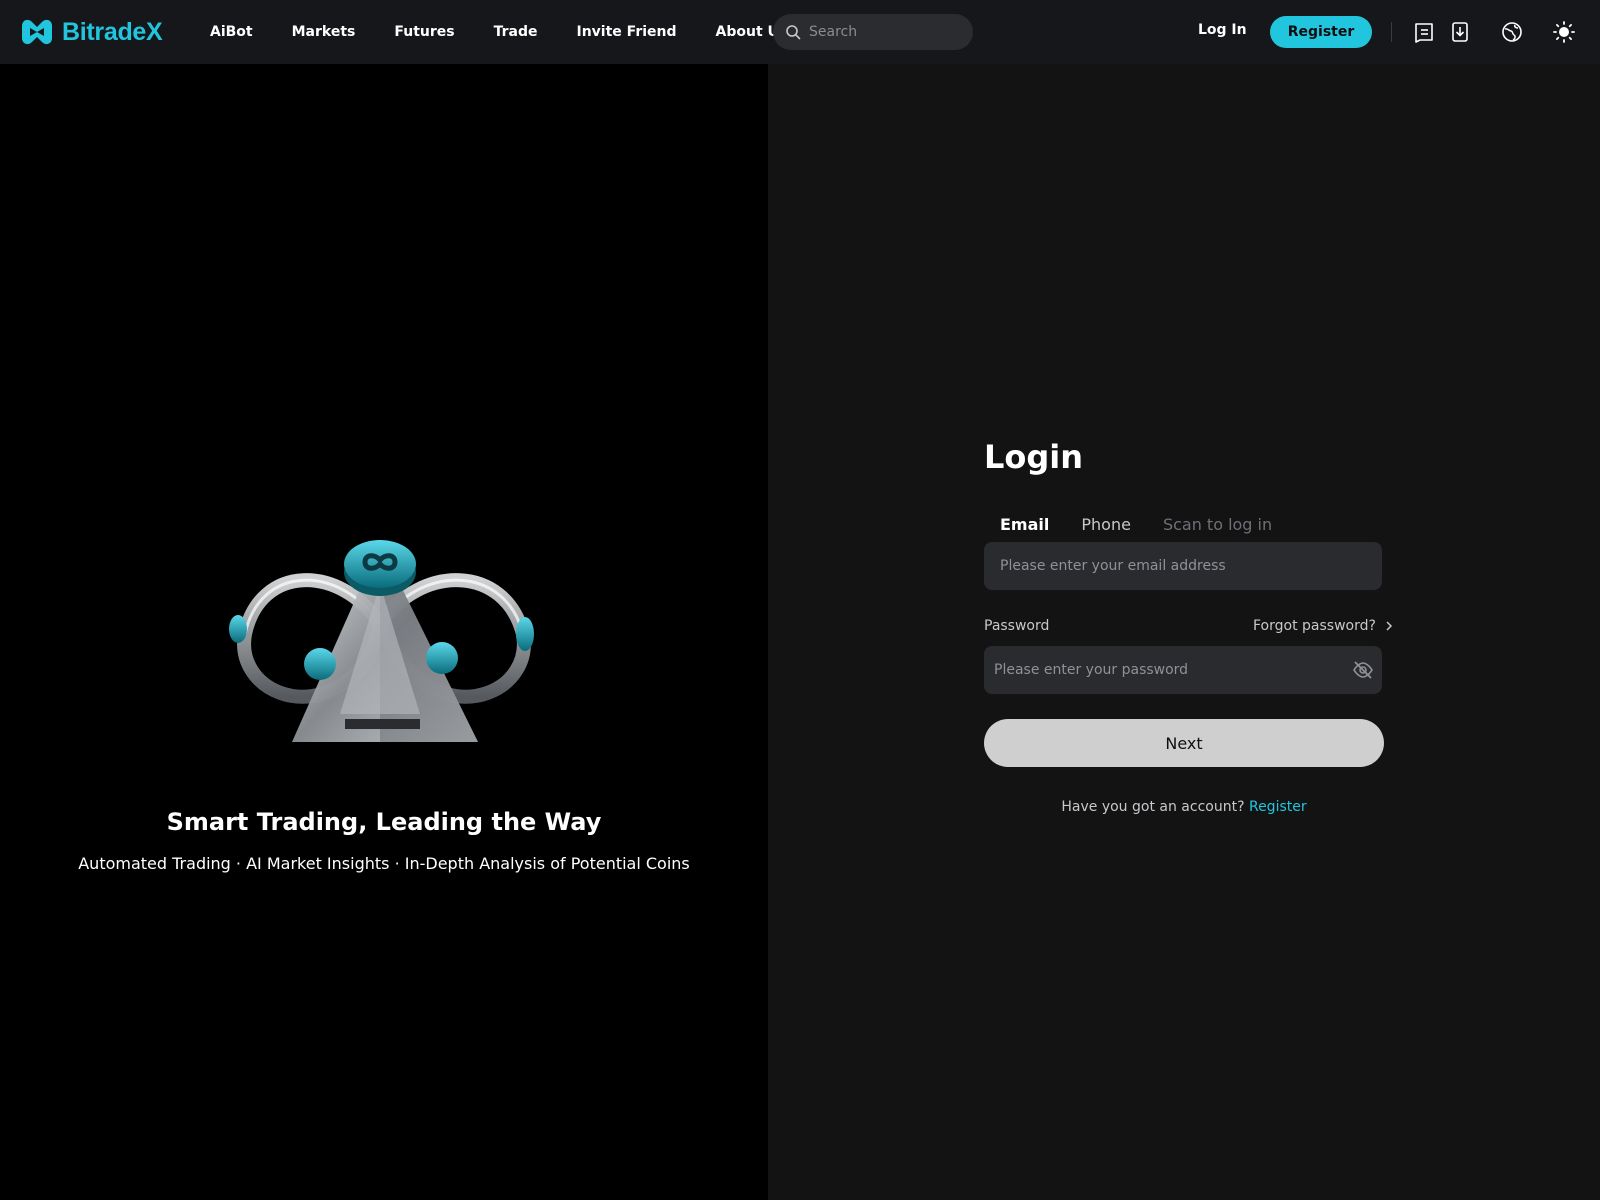 Image resolution: width=1600 pixels, height=1200 pixels. What do you see at coordinates (37, 32) in the screenshot?
I see `brand-logo-icon` at bounding box center [37, 32].